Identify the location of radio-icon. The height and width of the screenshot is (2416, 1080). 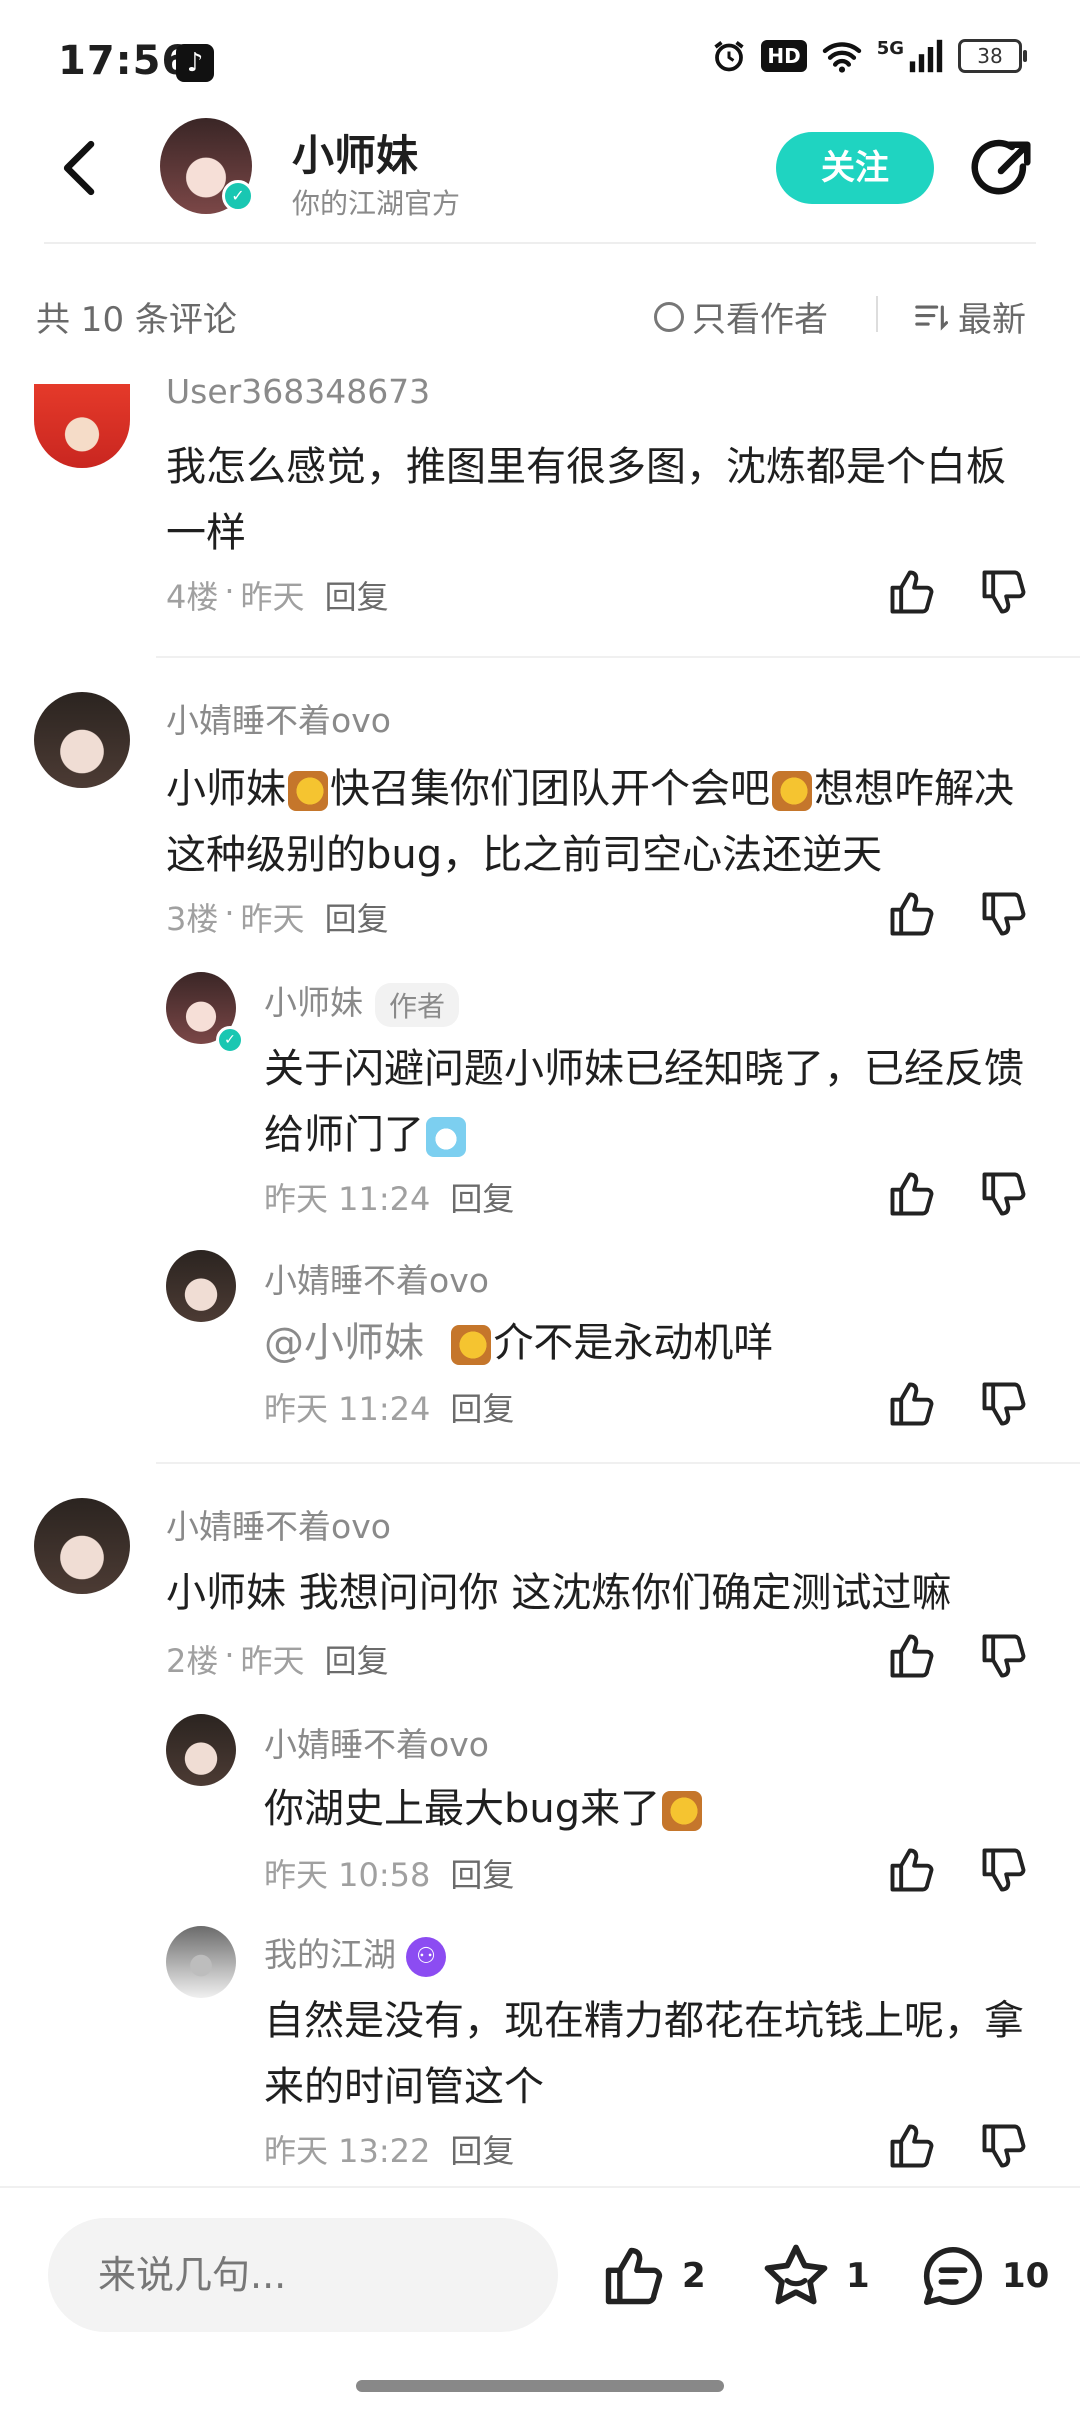
(669, 316).